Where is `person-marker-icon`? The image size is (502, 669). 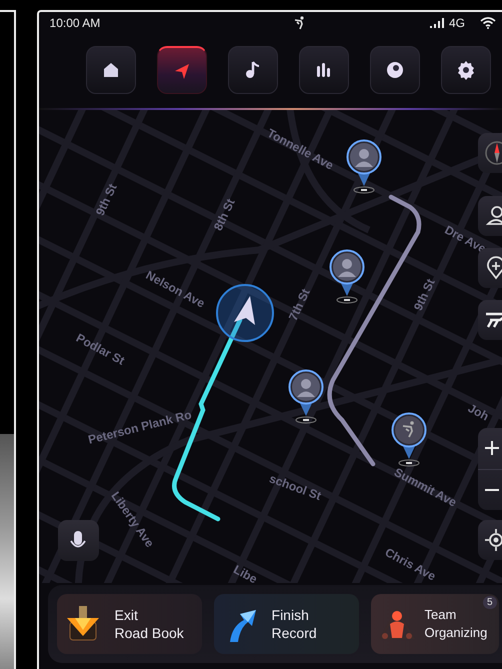 person-marker-icon is located at coordinates (493, 216).